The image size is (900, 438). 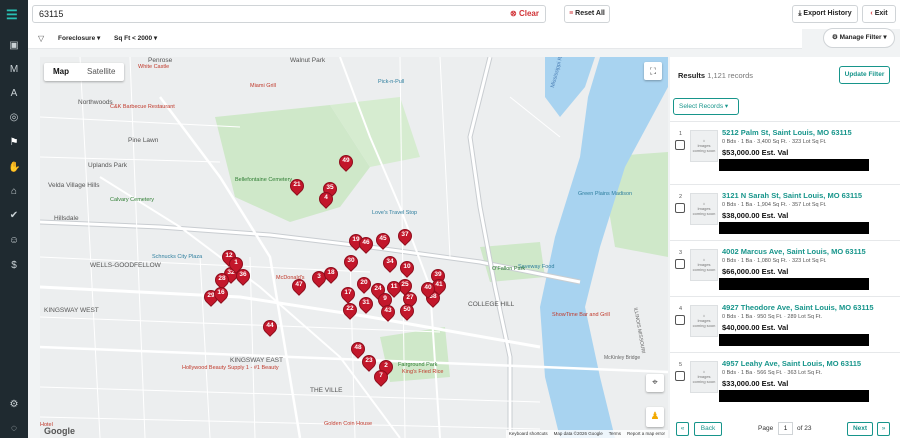 What do you see at coordinates (394, 289) in the screenshot?
I see `property-marker: 11` at bounding box center [394, 289].